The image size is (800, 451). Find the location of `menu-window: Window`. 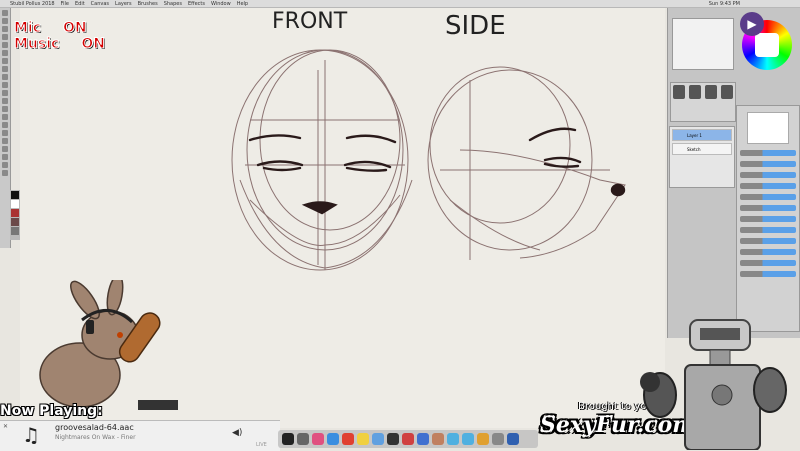

menu-window: Window is located at coordinates (221, 4).